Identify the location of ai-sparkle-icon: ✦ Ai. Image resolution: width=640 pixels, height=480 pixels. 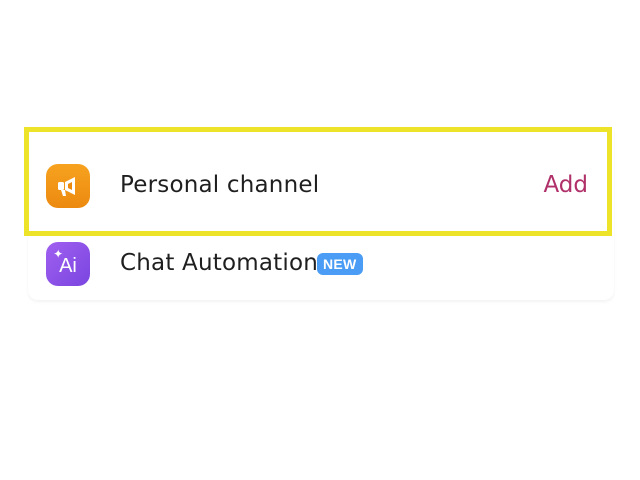
(68, 264).